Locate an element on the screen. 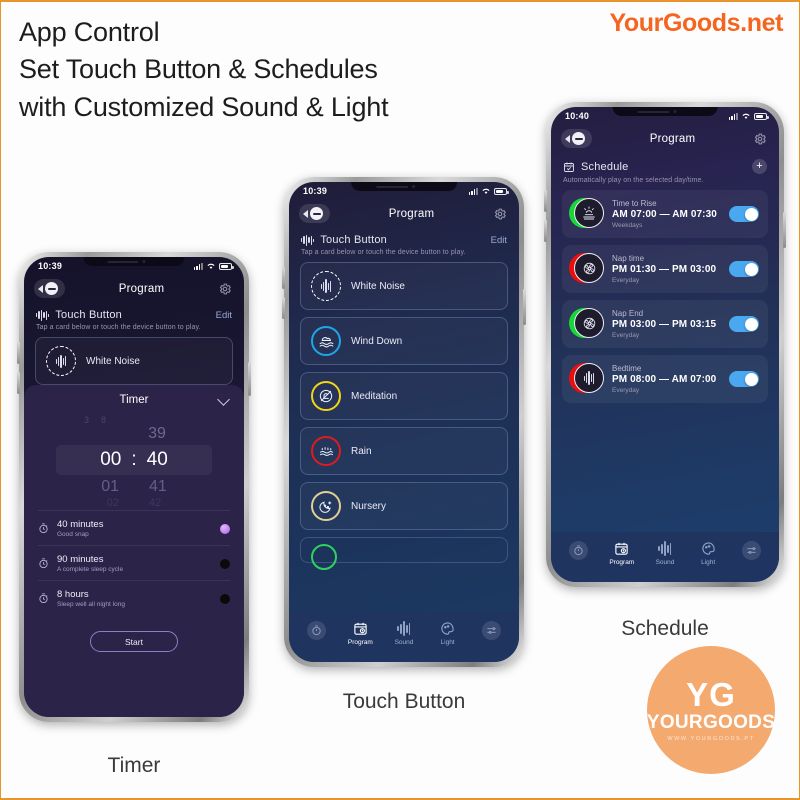 This screenshot has width=800, height=800. schedule-row: Bedtime PM 08:00 — AM 07:00 Everyday is located at coordinates (665, 379).